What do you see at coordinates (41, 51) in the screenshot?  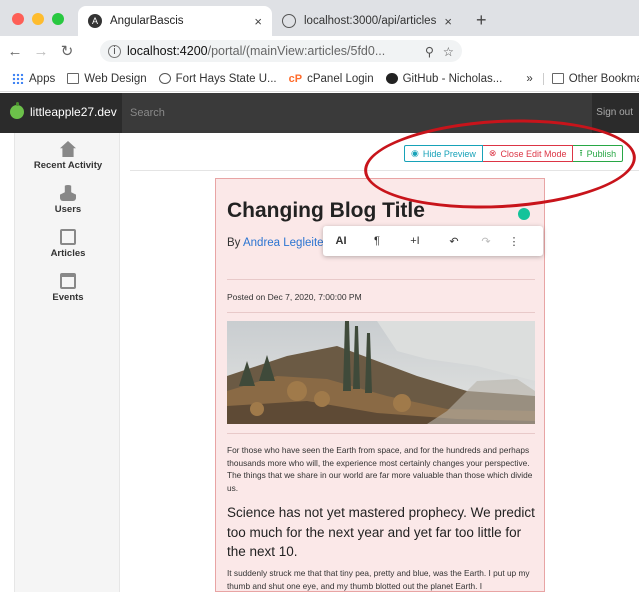 I see `forward-arrow-icon: →` at bounding box center [41, 51].